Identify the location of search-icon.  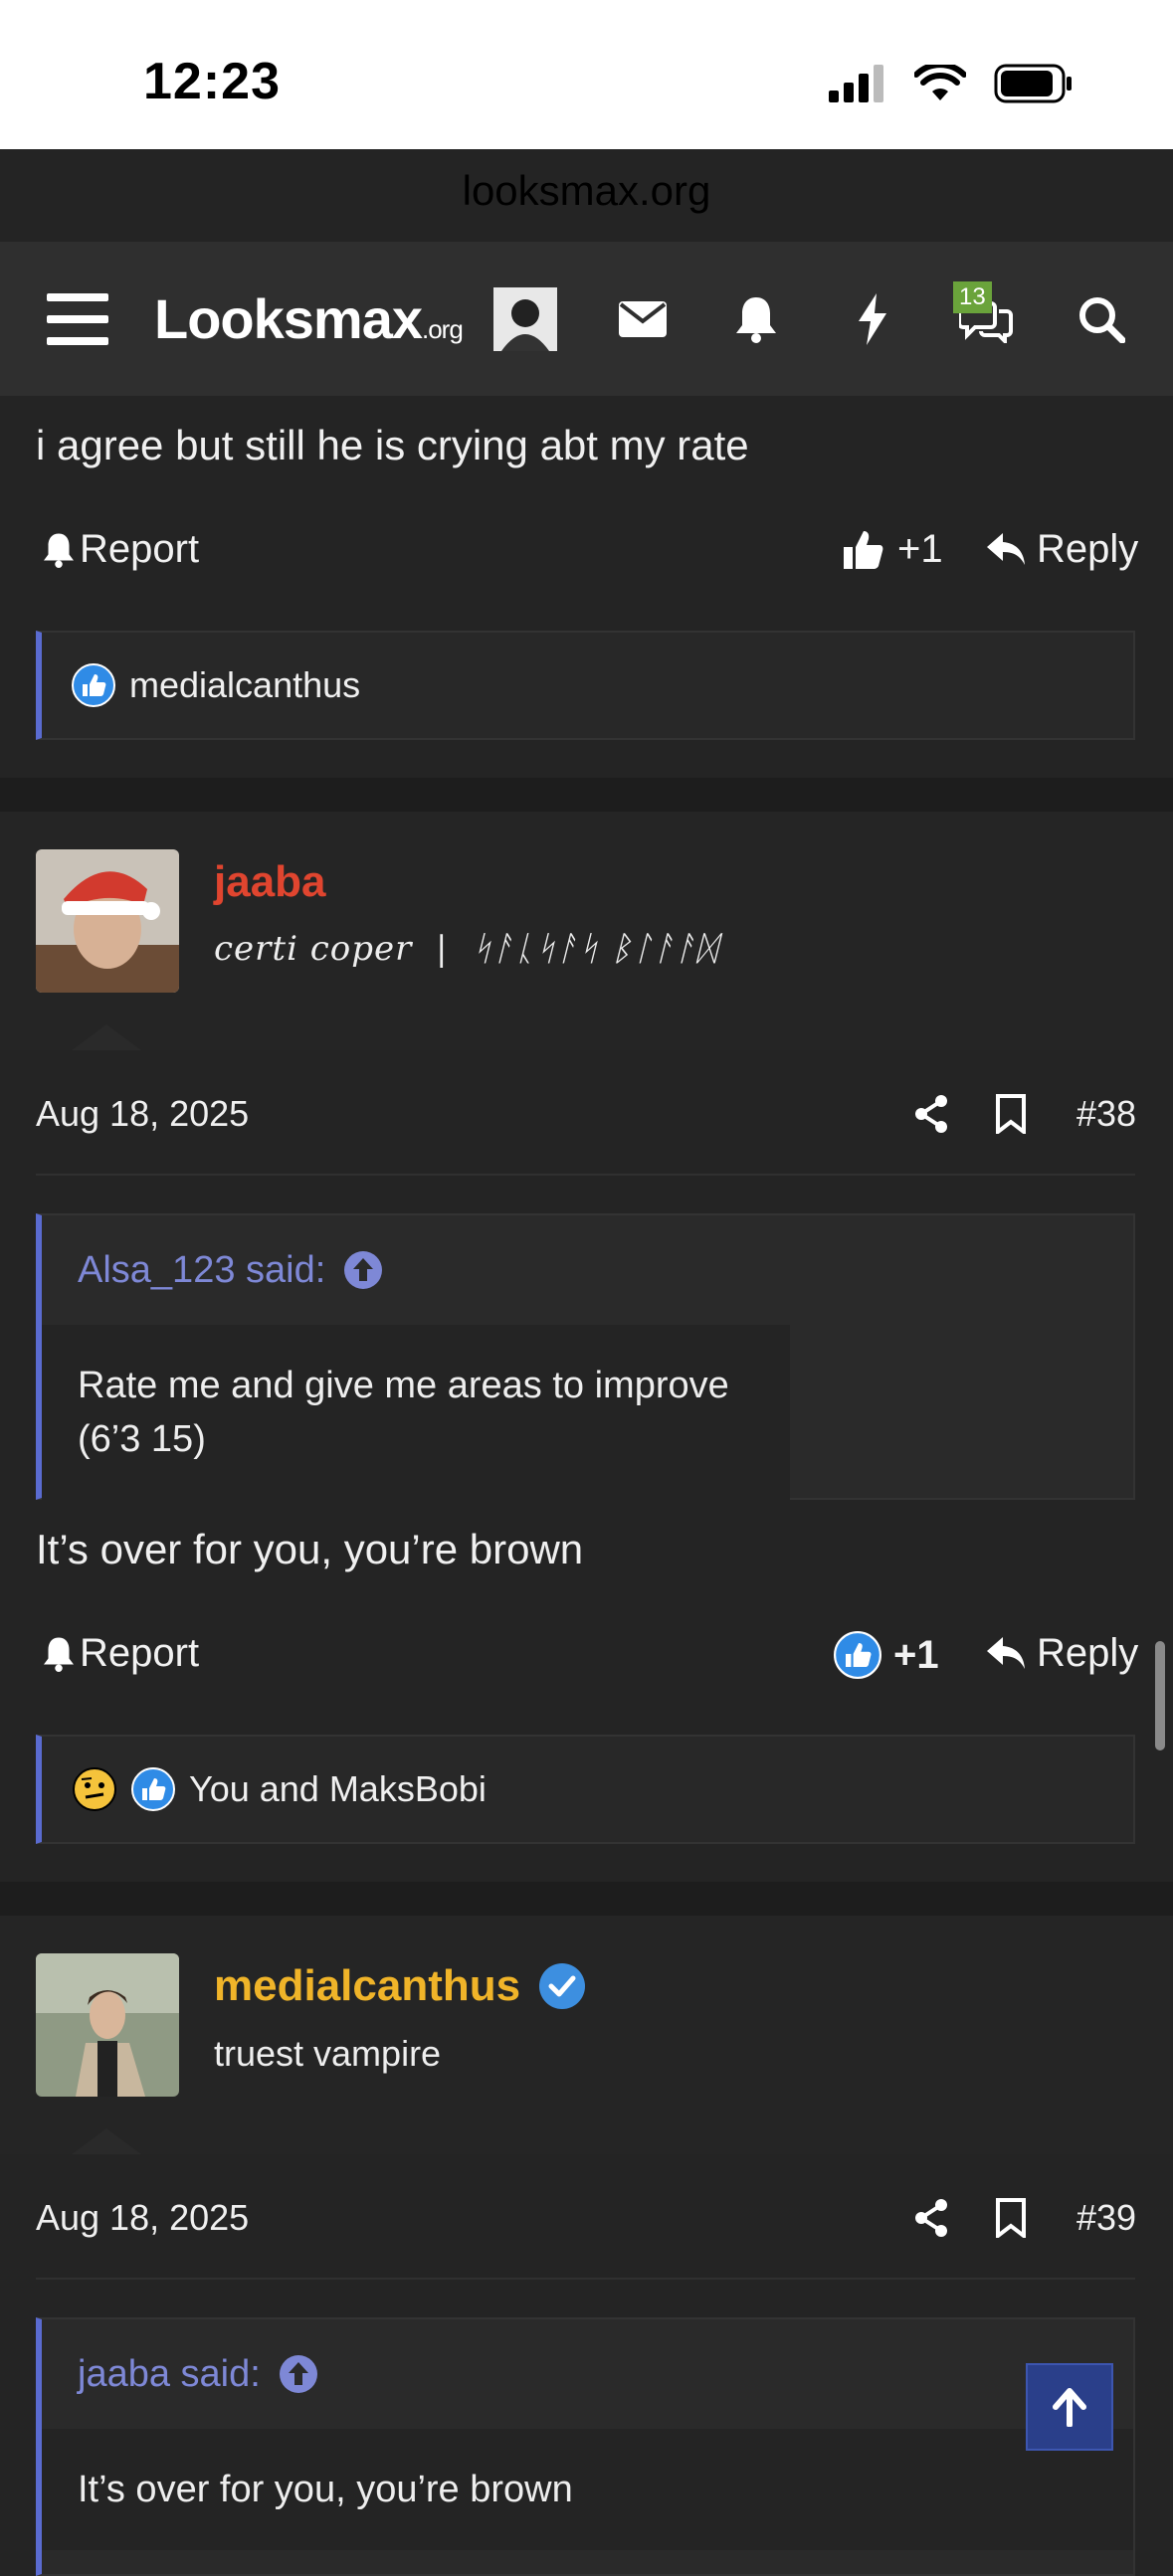
(1102, 319).